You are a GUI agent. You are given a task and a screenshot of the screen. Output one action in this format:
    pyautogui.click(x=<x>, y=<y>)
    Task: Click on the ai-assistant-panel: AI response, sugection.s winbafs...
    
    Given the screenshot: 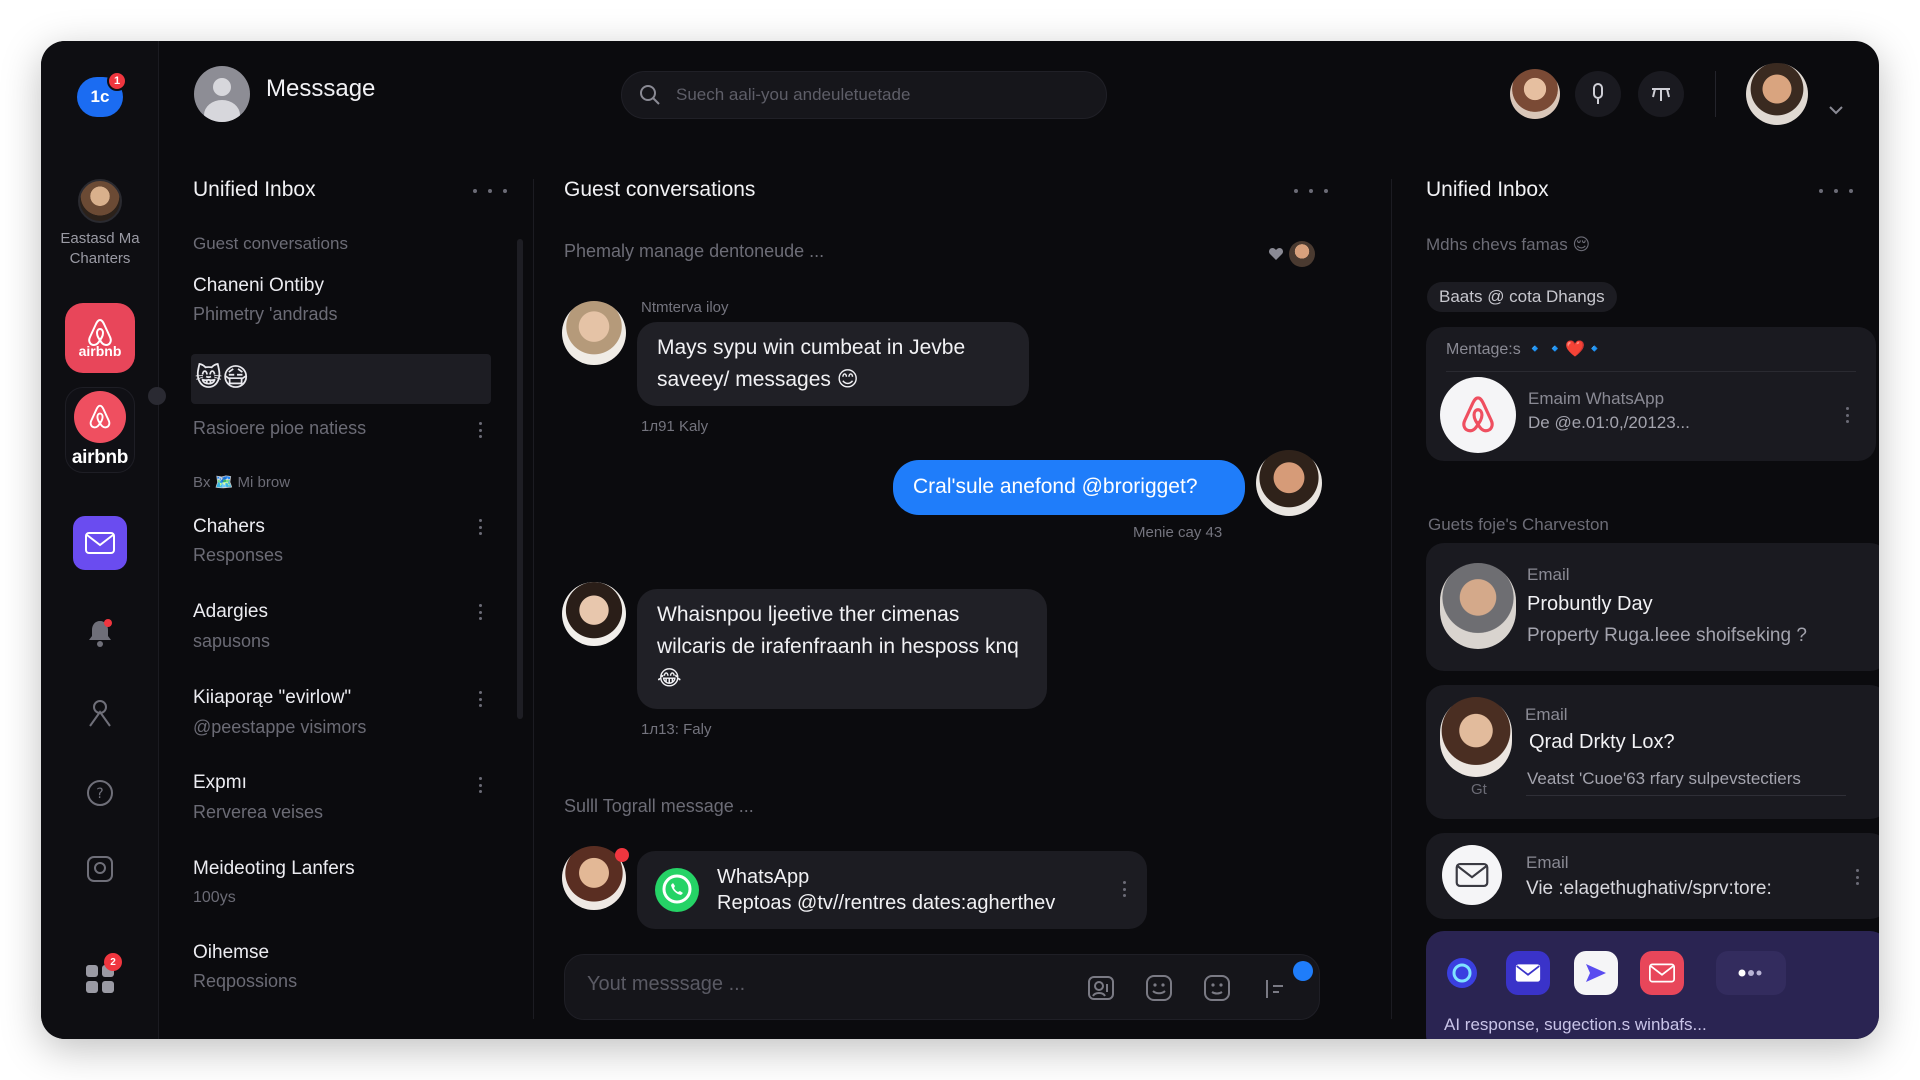 What is the action you would take?
    pyautogui.click(x=1652, y=985)
    